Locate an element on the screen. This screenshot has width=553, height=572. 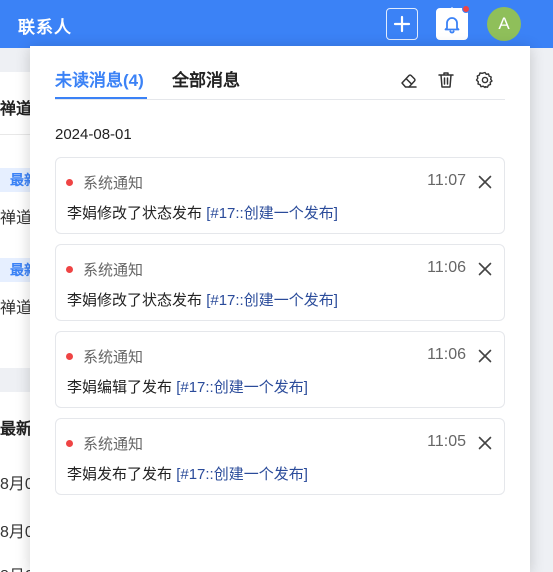
trash-icon is located at coordinates (446, 80).